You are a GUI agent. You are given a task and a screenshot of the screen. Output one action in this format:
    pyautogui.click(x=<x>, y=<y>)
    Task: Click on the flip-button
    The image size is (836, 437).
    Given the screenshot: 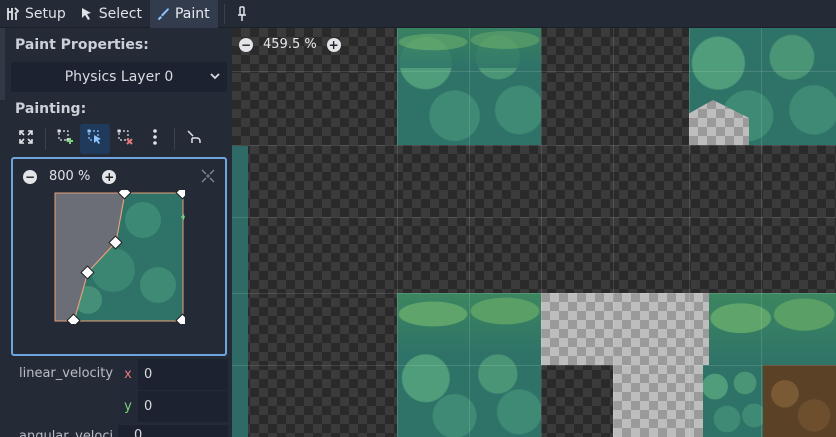 What is the action you would take?
    pyautogui.click(x=194, y=139)
    